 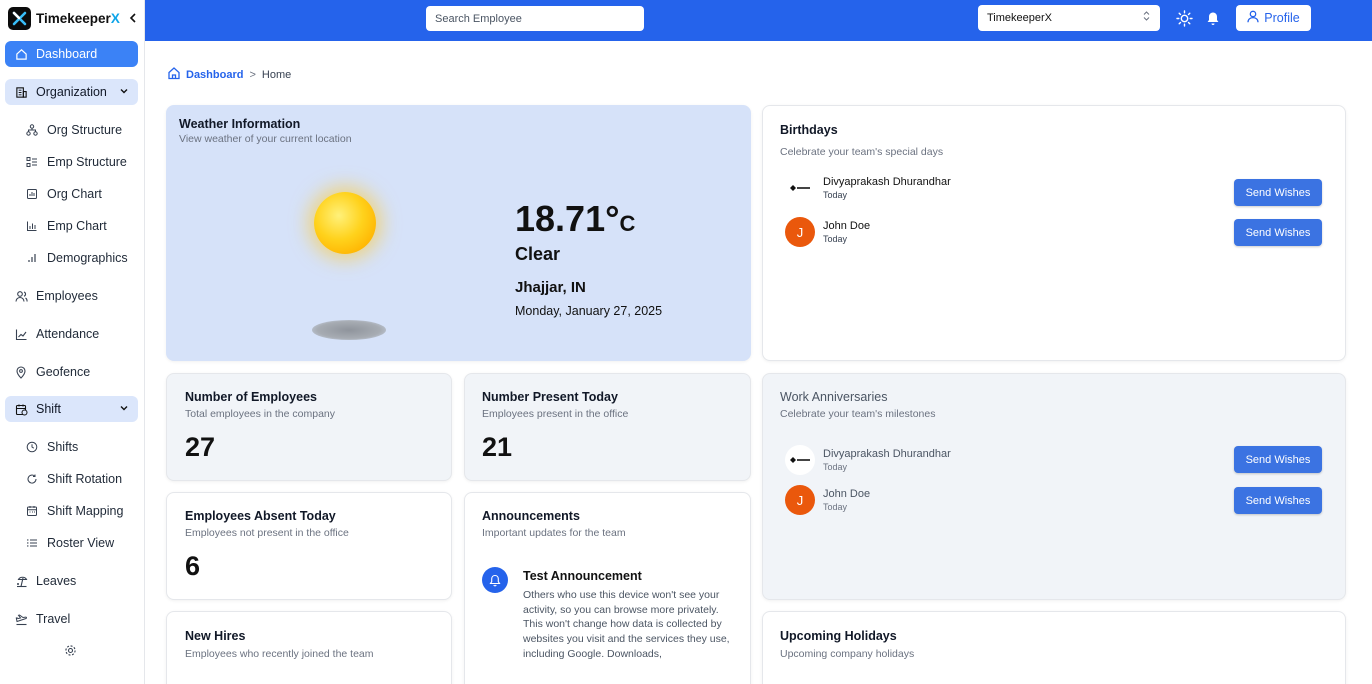 What do you see at coordinates (21, 92) in the screenshot?
I see `building-icon` at bounding box center [21, 92].